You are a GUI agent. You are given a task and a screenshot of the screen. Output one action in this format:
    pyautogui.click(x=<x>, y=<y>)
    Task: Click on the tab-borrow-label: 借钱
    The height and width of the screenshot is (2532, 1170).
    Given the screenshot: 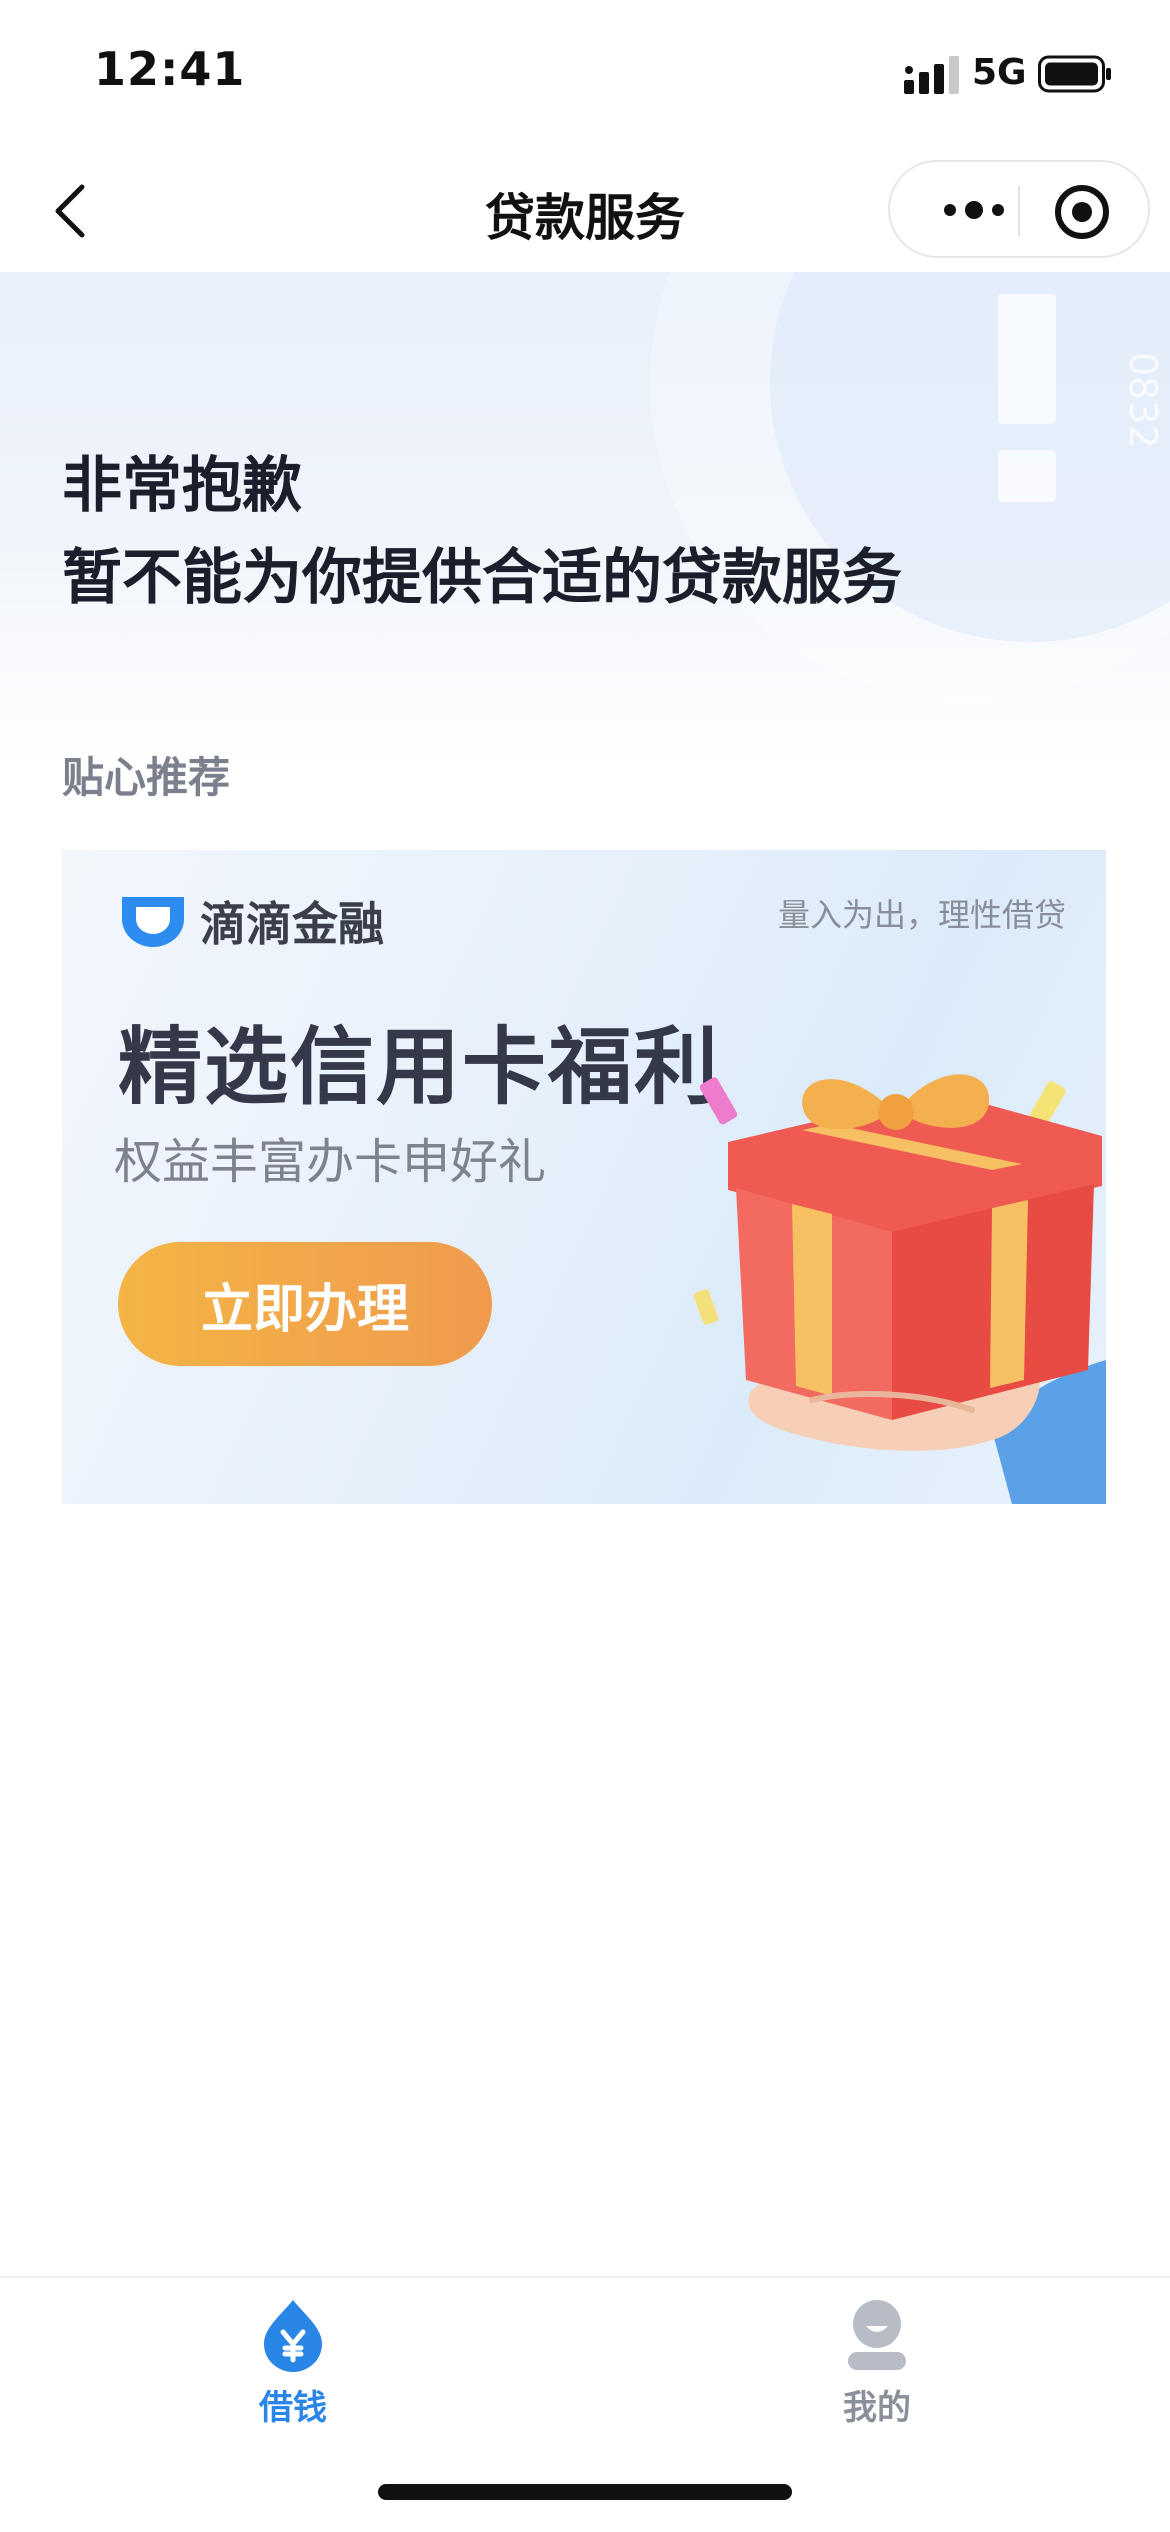 What is the action you would take?
    pyautogui.click(x=293, y=2408)
    